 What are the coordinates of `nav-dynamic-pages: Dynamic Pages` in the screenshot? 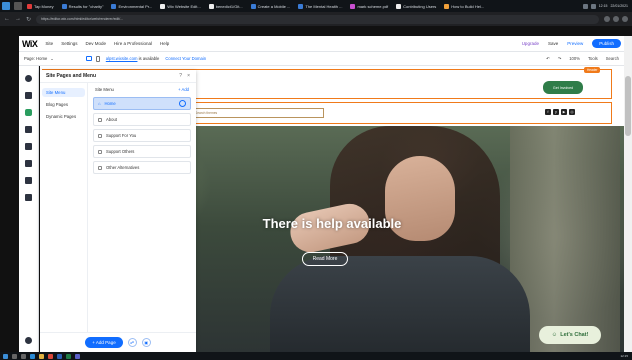 It's located at (63, 116).